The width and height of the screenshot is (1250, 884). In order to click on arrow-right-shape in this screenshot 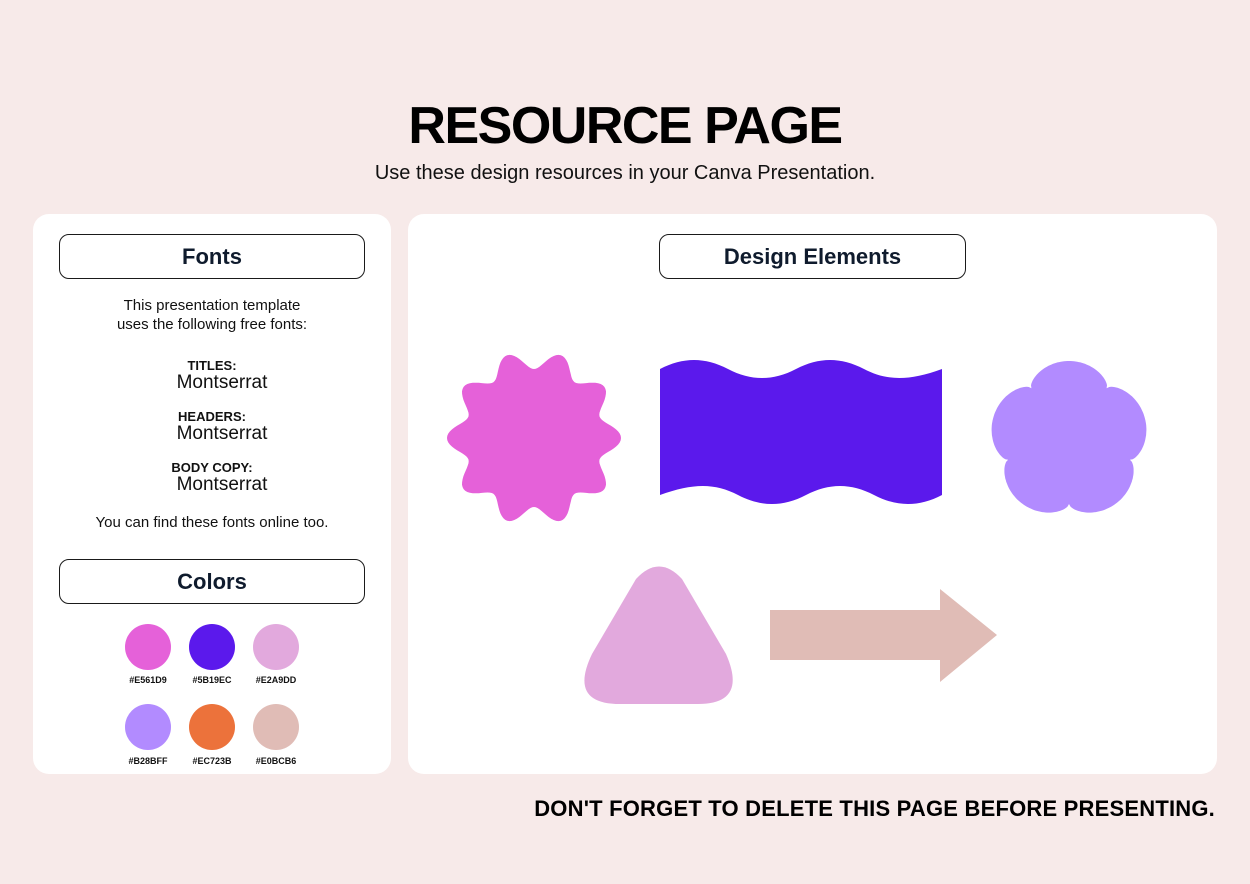, I will do `click(883, 635)`.